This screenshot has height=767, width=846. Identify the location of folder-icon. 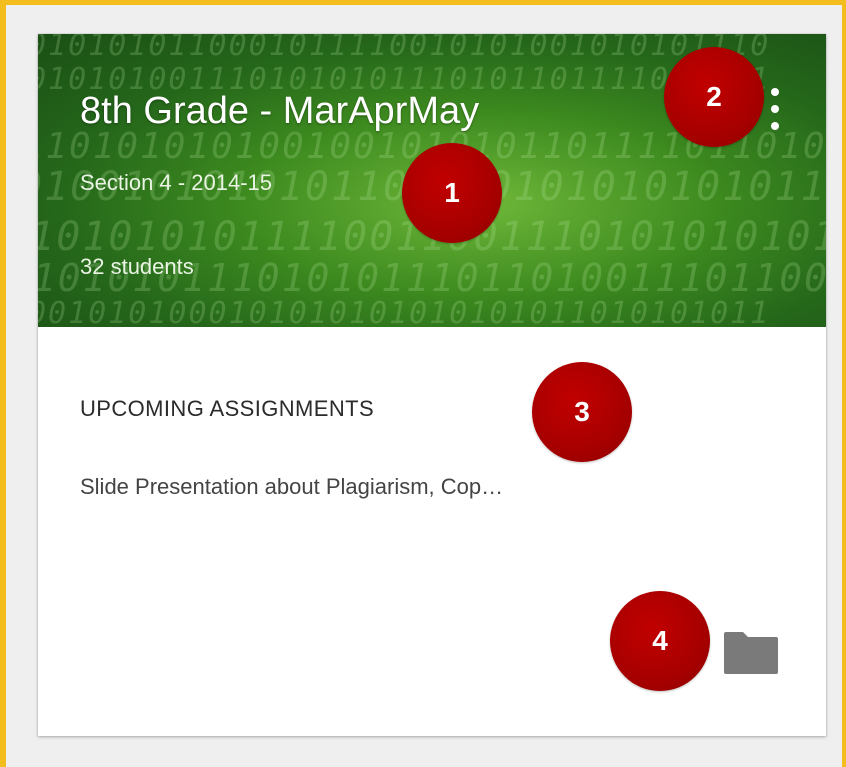
(751, 651).